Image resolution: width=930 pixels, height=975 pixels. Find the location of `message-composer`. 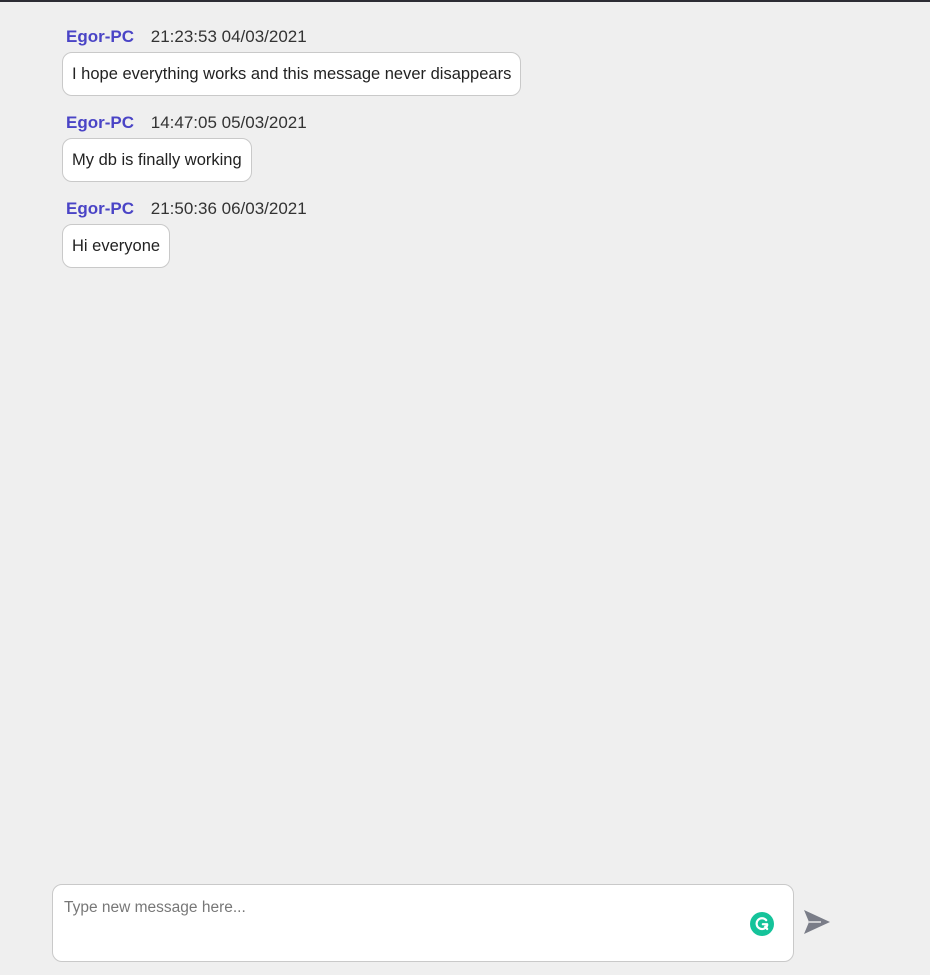

message-composer is located at coordinates (423, 923).